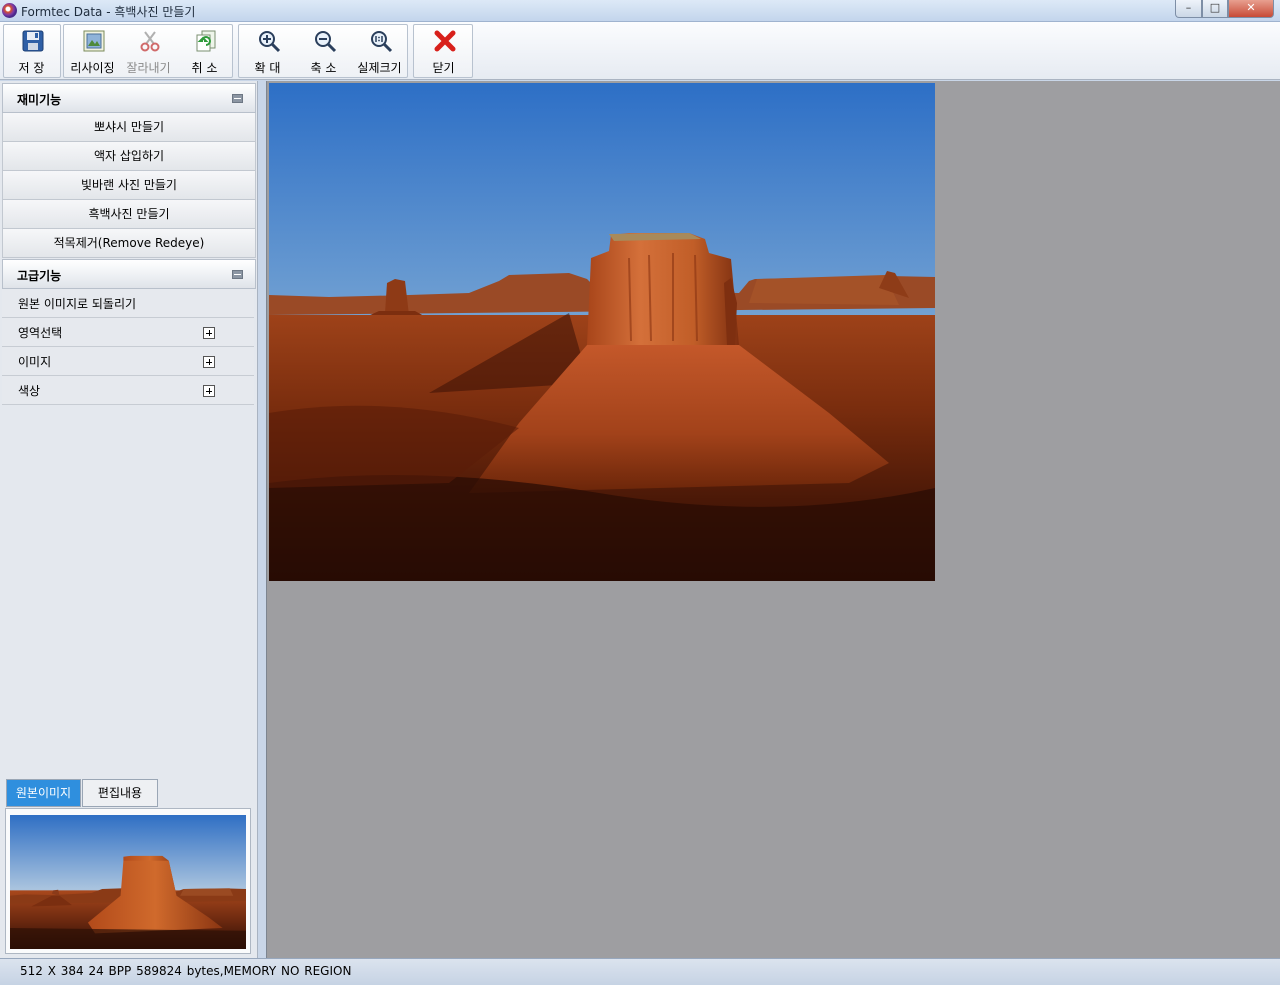 Image resolution: width=1280 pixels, height=985 pixels. I want to click on zoom-in-icon, so click(270, 42).